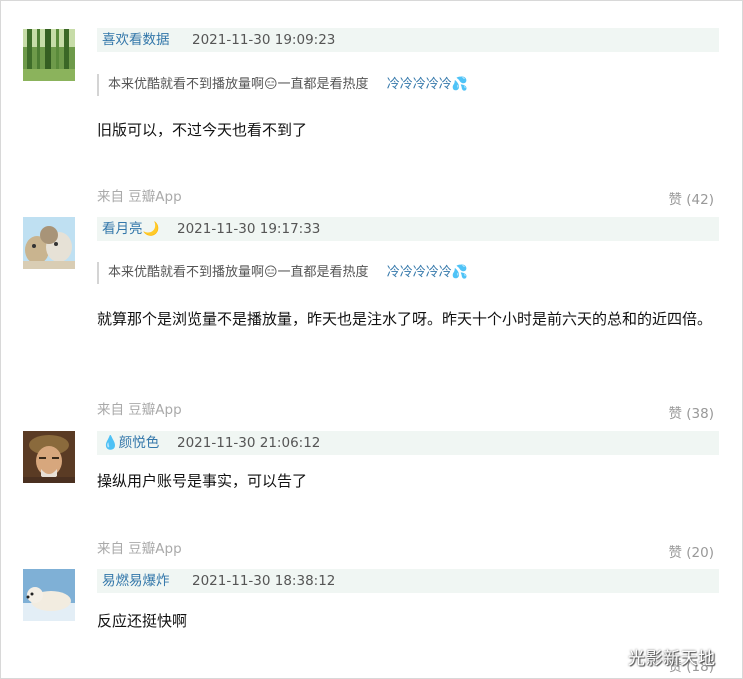 The width and height of the screenshot is (743, 679). What do you see at coordinates (249, 443) in the screenshot?
I see `comment-time: 2021-11-30 21:06:12` at bounding box center [249, 443].